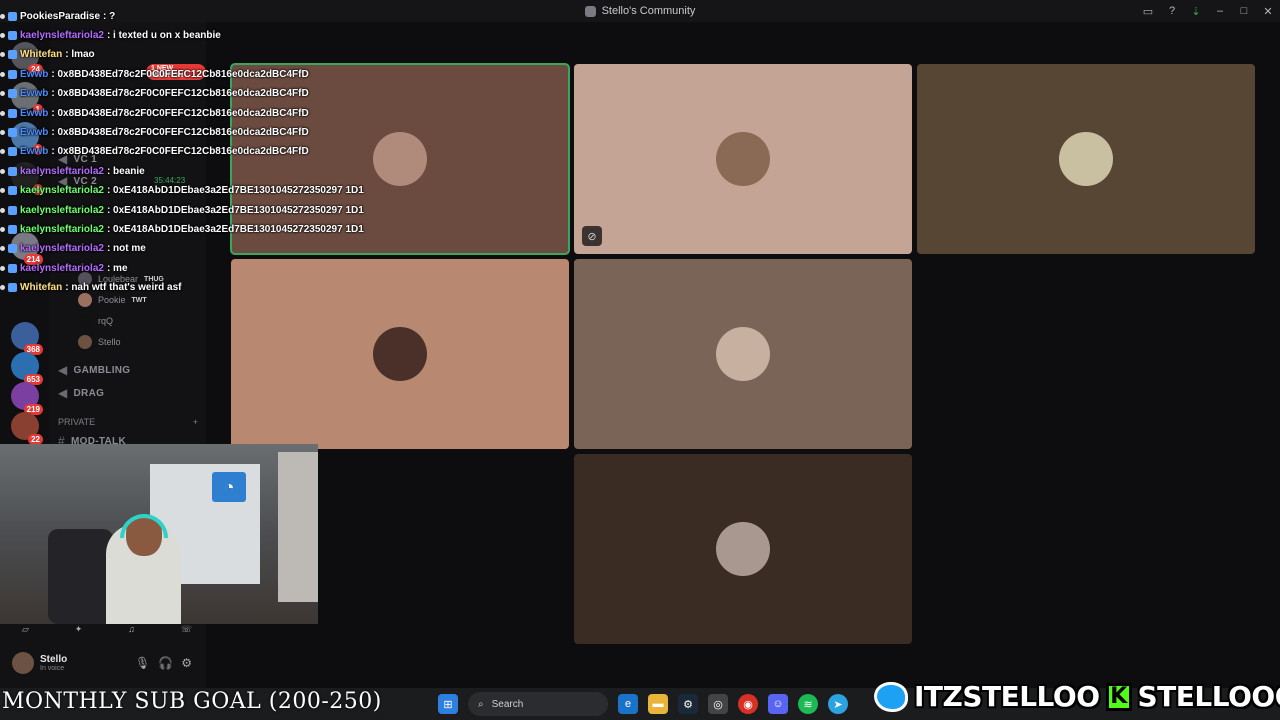  Describe the element at coordinates (748, 704) in the screenshot. I see `chrome-icon: ◉` at that location.